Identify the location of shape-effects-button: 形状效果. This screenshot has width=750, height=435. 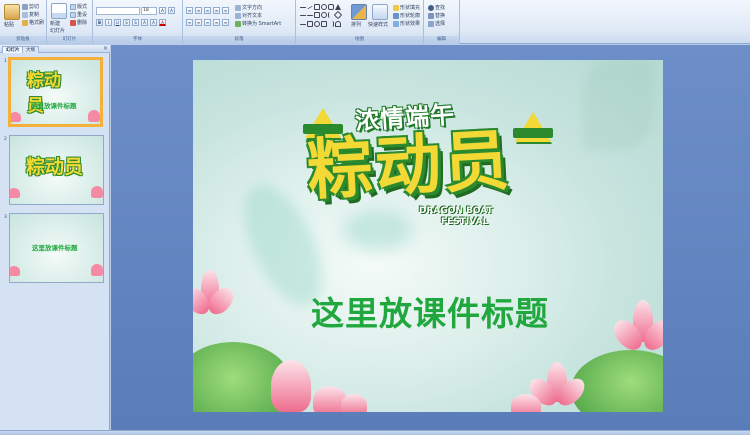
(406, 24).